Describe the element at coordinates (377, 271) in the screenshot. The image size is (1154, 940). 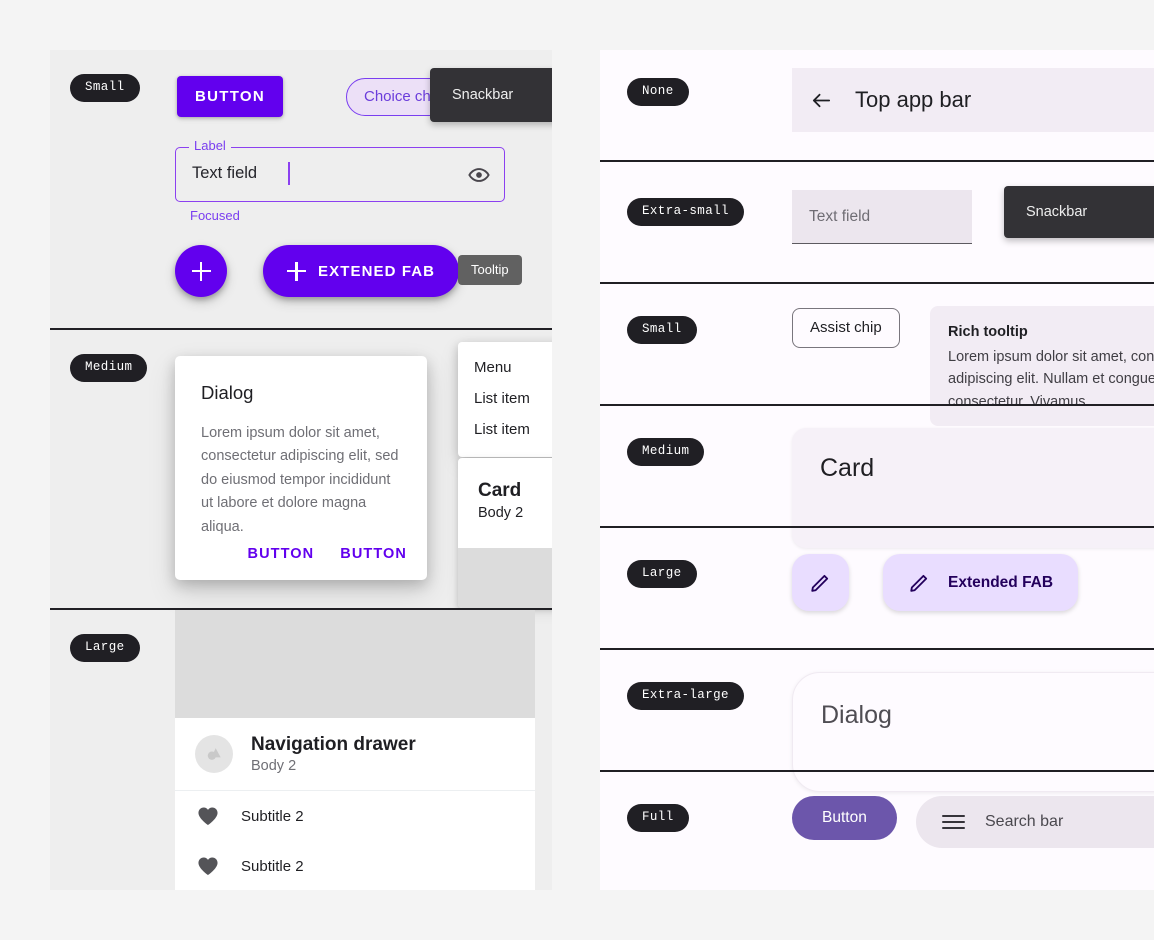
I see `extended-fab-label: EXTENED FAB` at that location.